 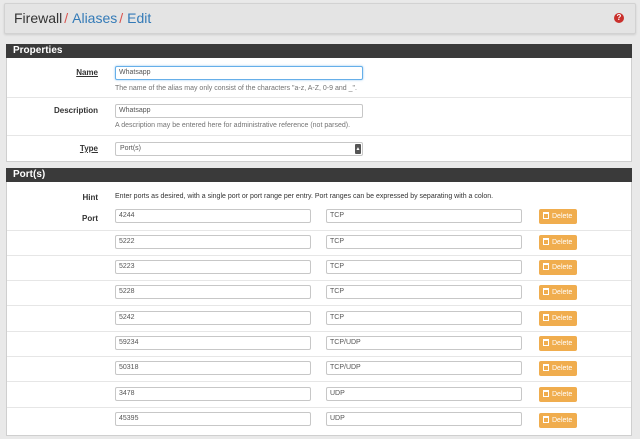 I want to click on port-input: 5242, so click(x=213, y=318).